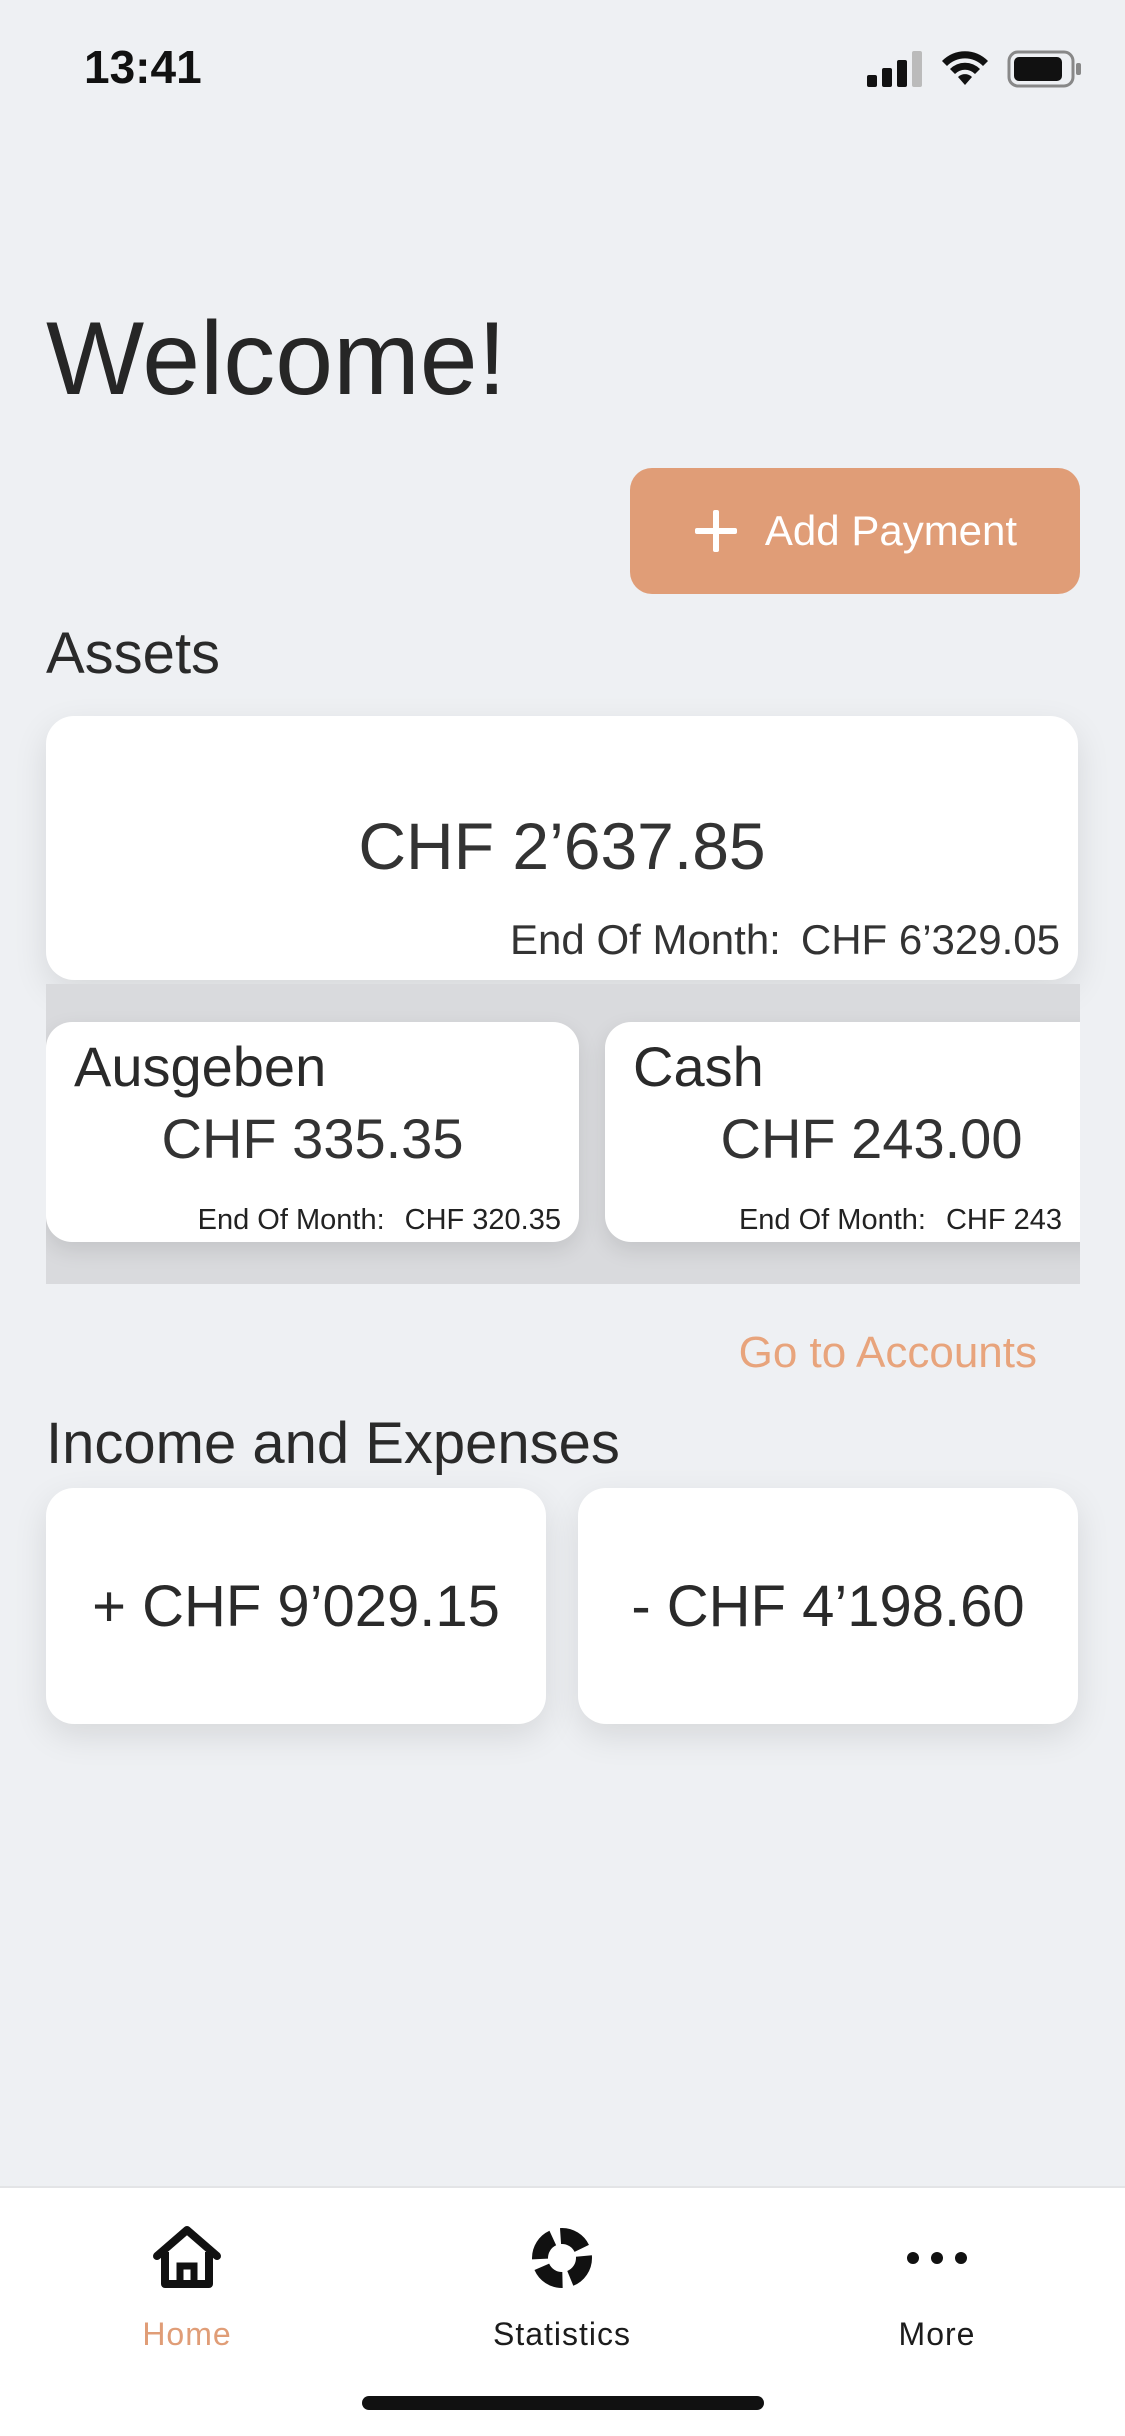  I want to click on status-time: 13:41, so click(143, 67).